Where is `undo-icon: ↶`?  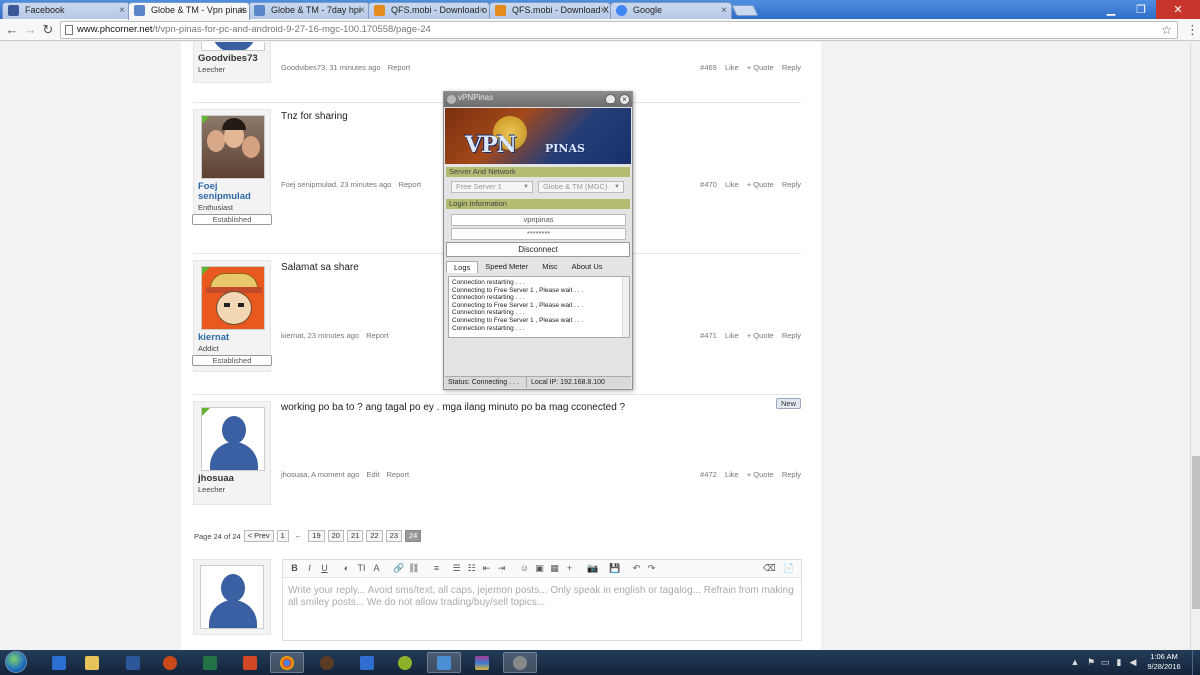
undo-icon: ↶ is located at coordinates (636, 568).